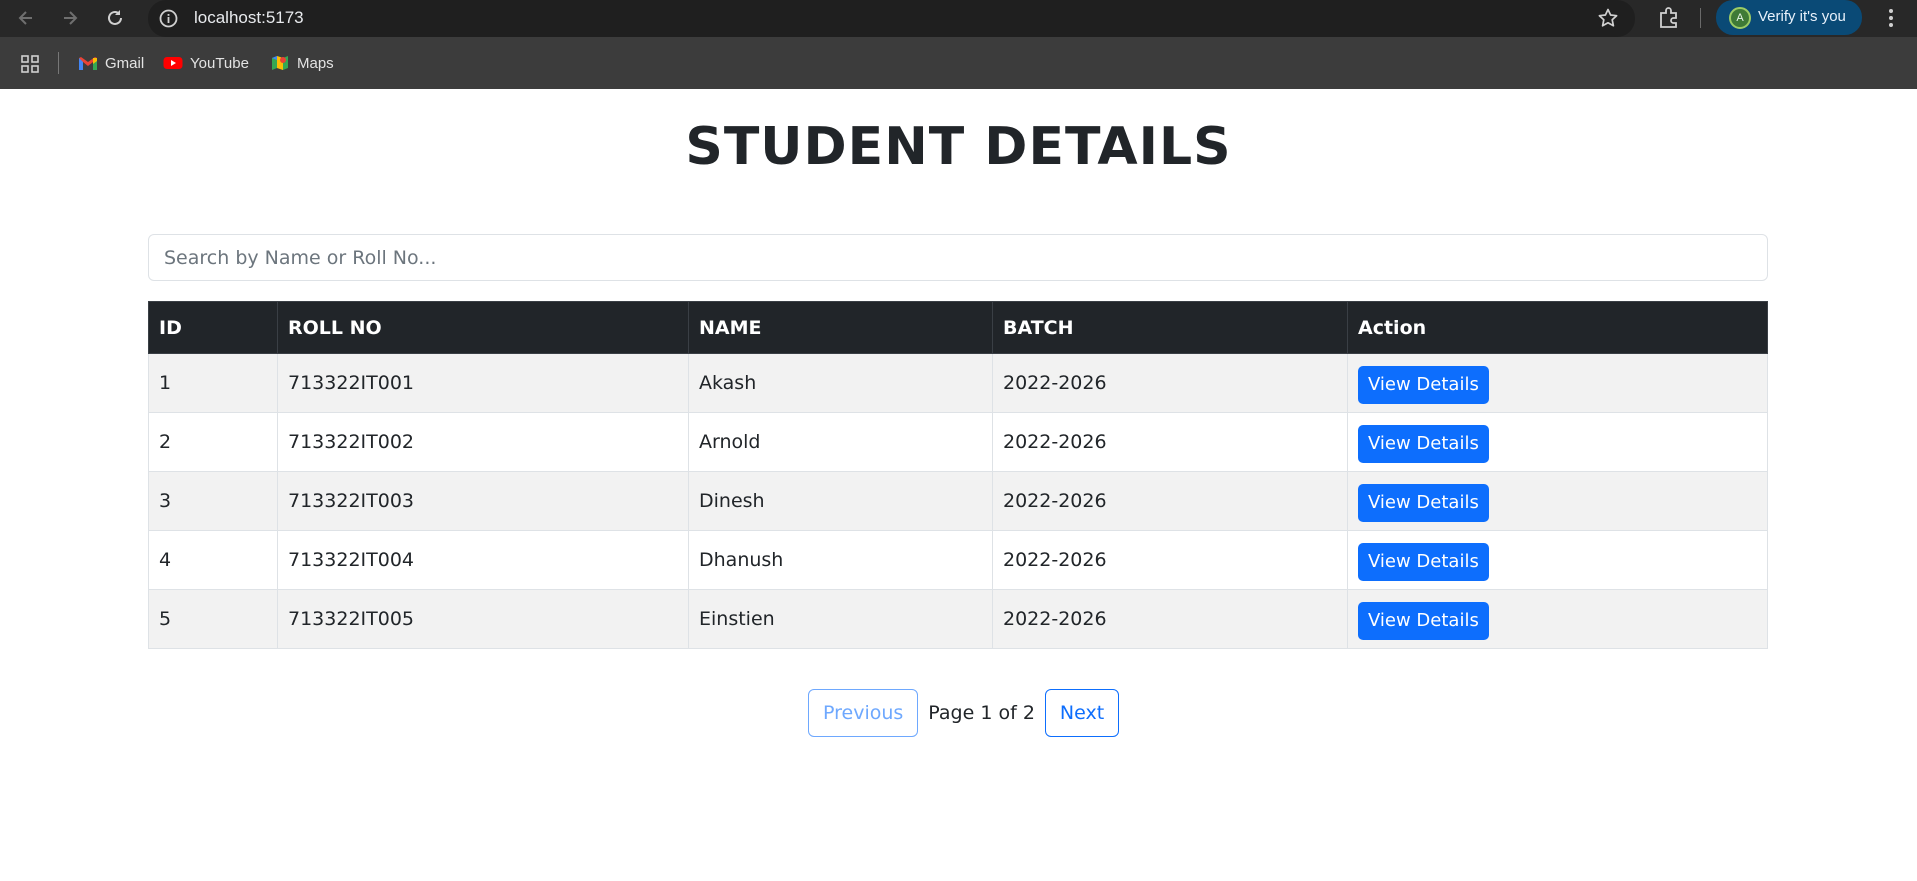 The height and width of the screenshot is (881, 1917). What do you see at coordinates (280, 63) in the screenshot?
I see `maps-icon` at bounding box center [280, 63].